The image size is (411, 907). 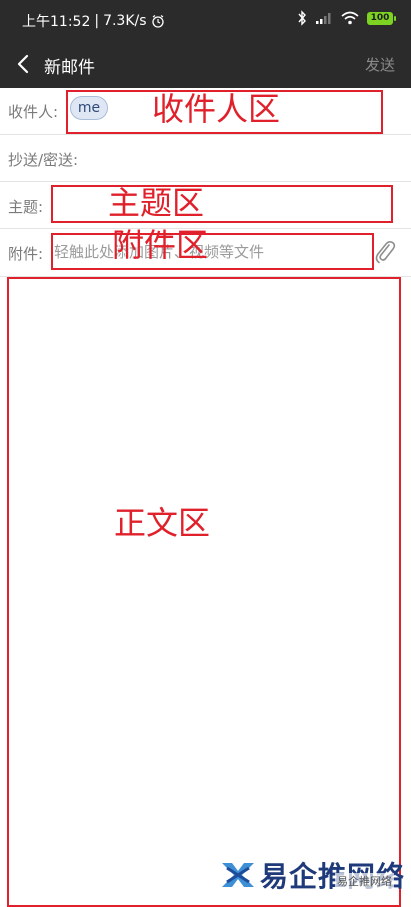 What do you see at coordinates (160, 245) in the screenshot?
I see `attachment-area-label: 附件区` at bounding box center [160, 245].